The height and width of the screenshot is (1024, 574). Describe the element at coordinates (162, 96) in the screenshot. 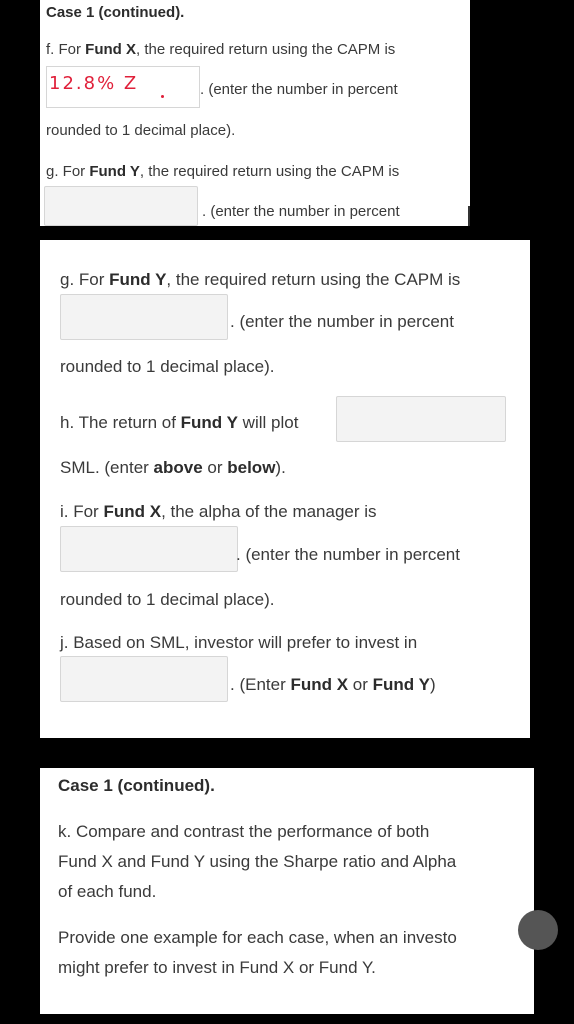

I see `cursor-dot` at that location.